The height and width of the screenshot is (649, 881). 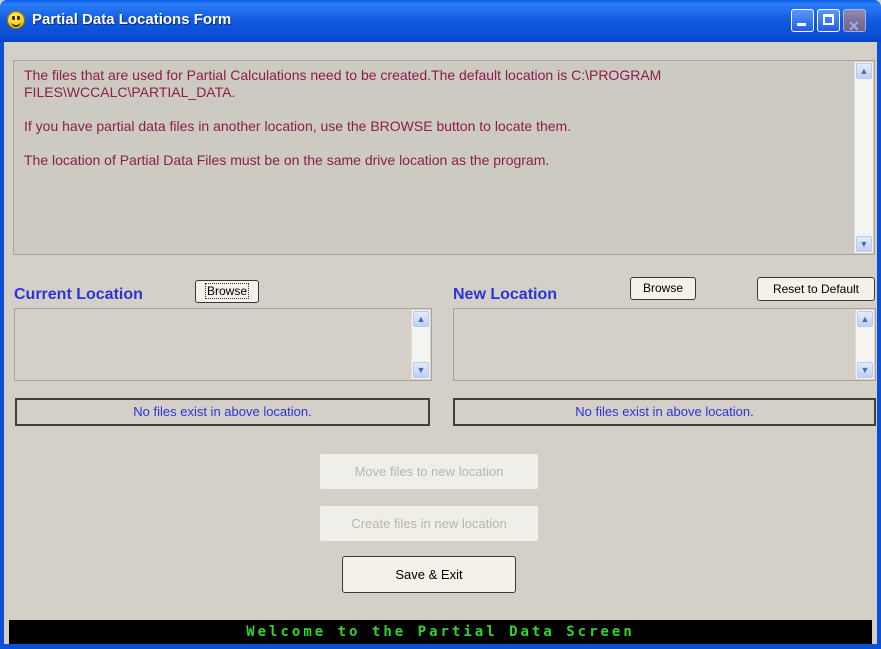 I want to click on new-location-label: New Location, so click(x=505, y=294).